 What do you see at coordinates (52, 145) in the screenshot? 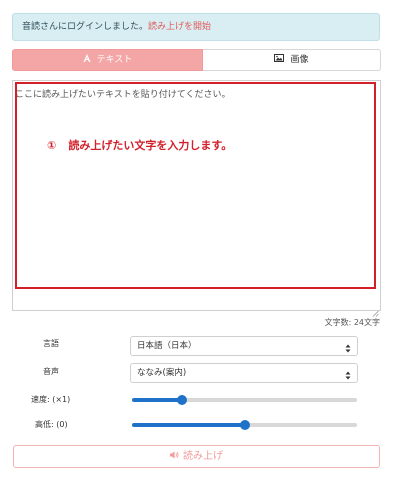
I see `annotation-number: ①` at bounding box center [52, 145].